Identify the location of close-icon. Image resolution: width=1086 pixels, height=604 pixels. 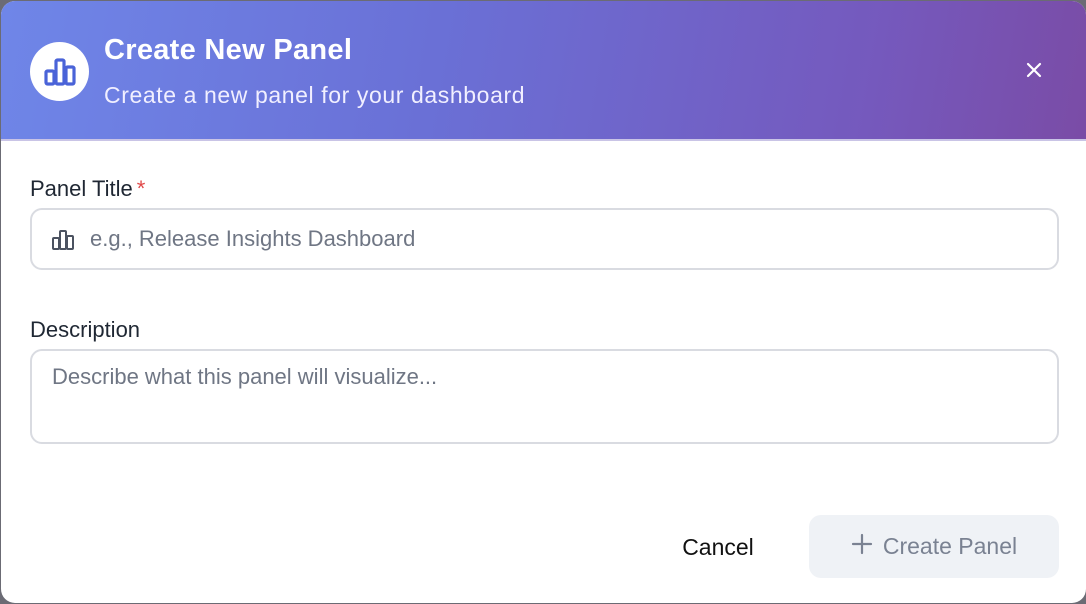
(1034, 72).